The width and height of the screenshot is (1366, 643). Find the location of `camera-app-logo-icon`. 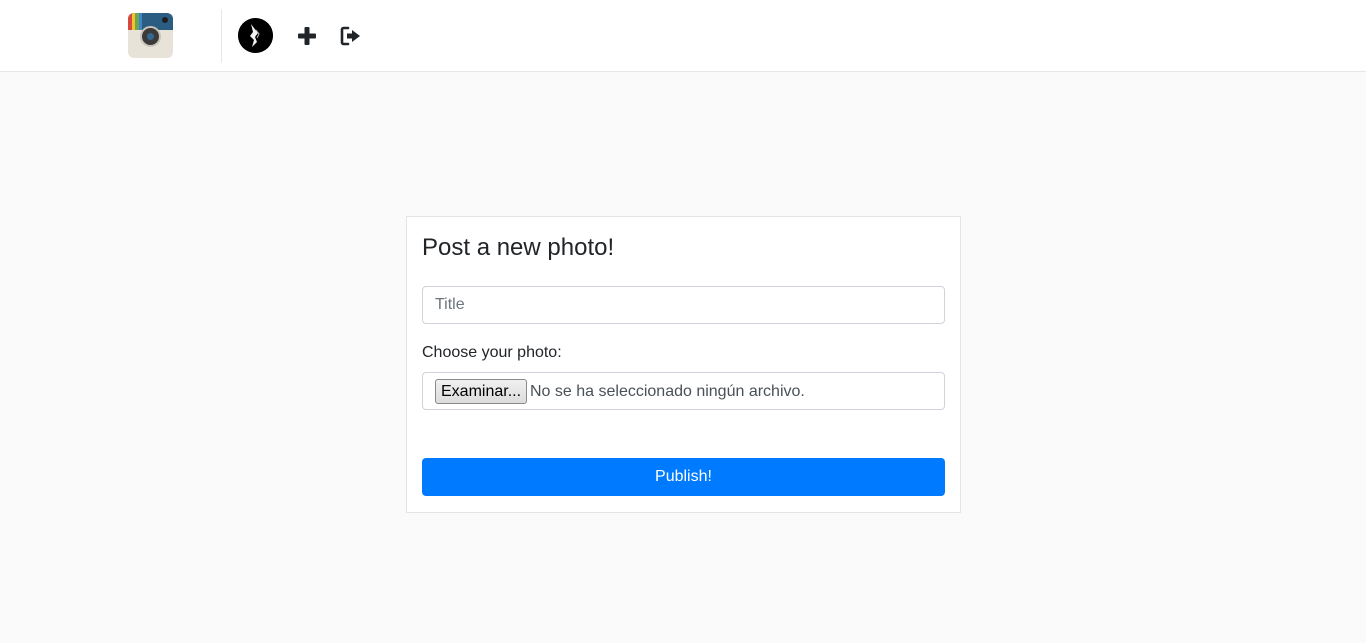

camera-app-logo-icon is located at coordinates (150, 35).